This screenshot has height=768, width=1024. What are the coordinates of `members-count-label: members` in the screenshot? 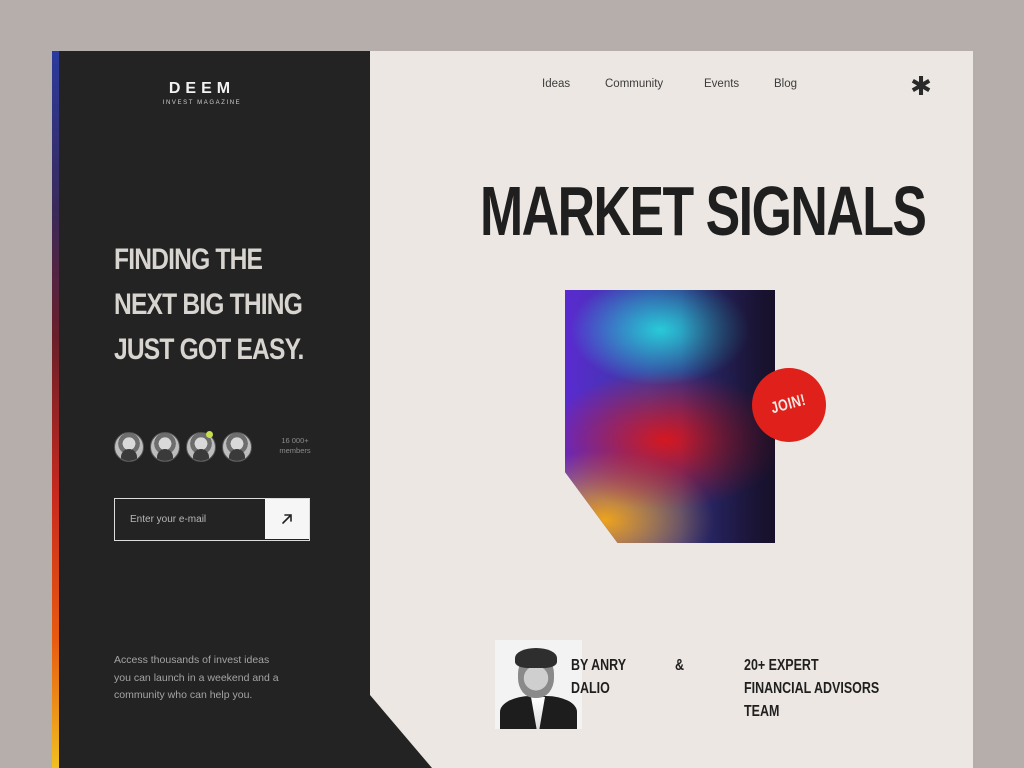 It's located at (295, 450).